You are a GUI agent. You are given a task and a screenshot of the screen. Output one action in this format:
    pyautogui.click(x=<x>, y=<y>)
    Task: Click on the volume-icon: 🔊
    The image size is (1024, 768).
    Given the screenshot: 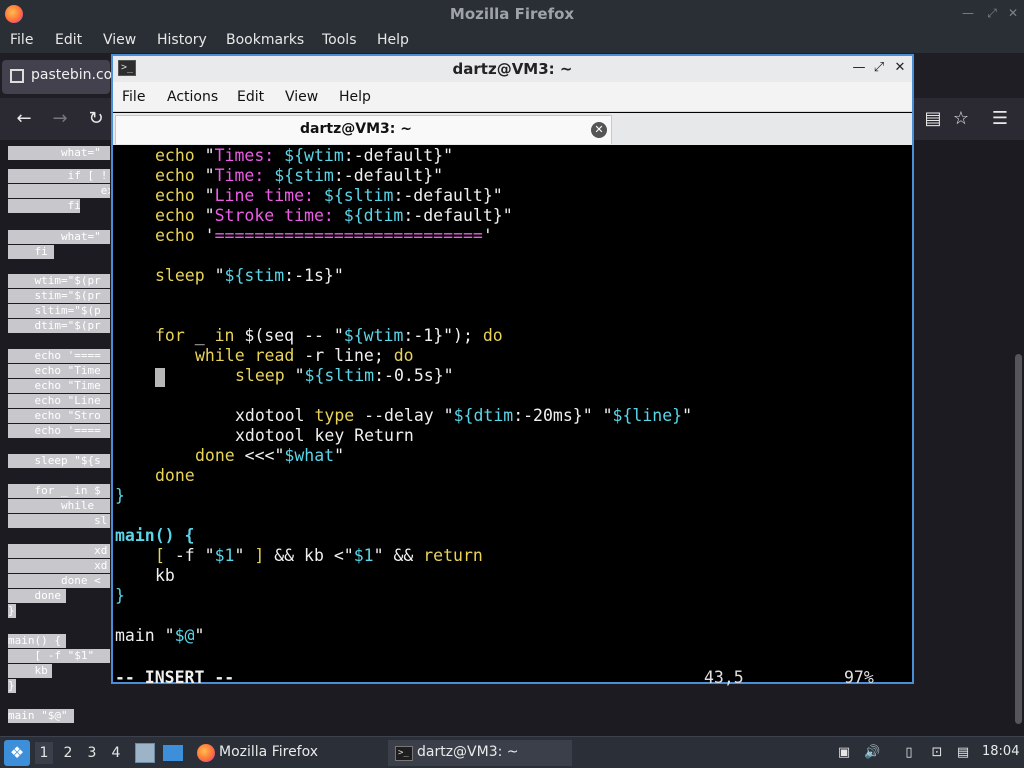 What is the action you would take?
    pyautogui.click(x=872, y=753)
    